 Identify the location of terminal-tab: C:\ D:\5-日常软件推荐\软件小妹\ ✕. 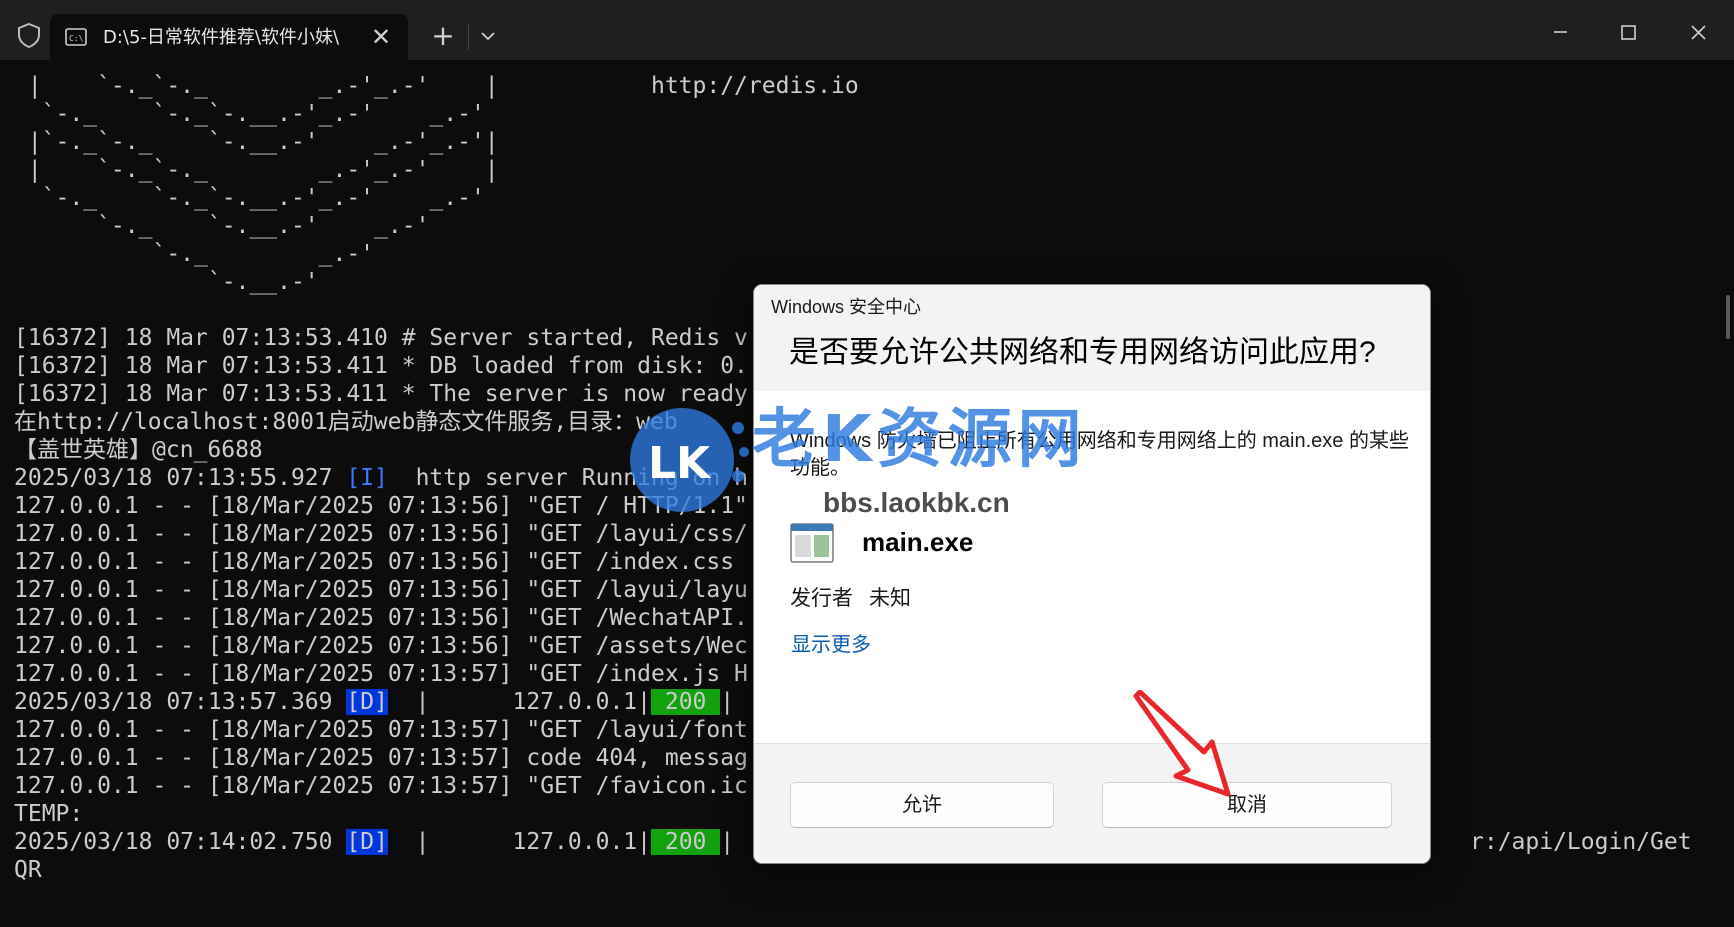
(229, 37).